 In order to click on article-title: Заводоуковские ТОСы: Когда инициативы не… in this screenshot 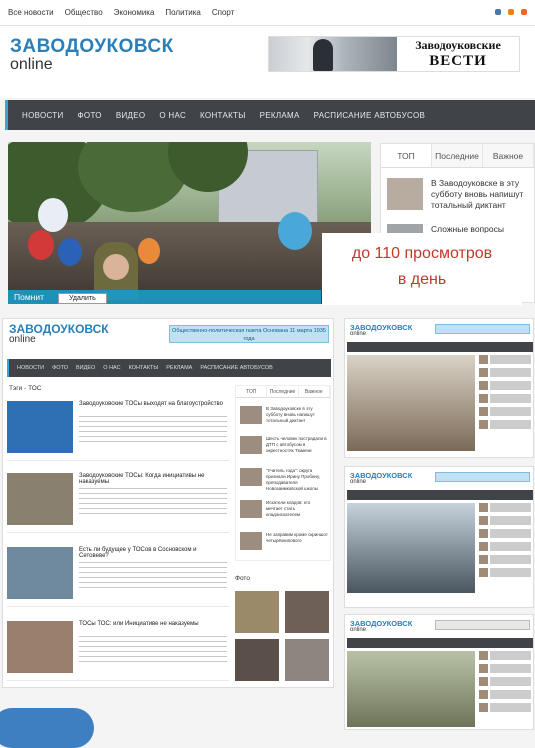, I will do `click(142, 479)`.